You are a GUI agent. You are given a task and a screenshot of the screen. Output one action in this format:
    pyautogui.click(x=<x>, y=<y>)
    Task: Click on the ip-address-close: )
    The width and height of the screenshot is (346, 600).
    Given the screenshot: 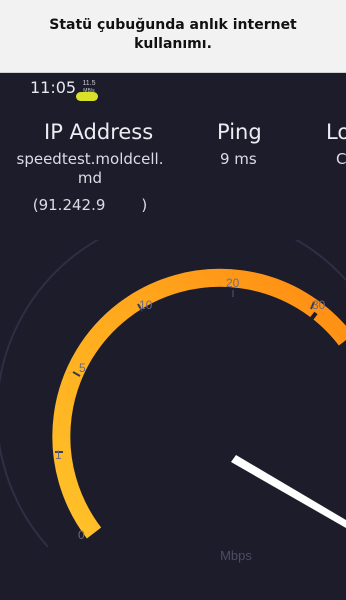 What is the action you would take?
    pyautogui.click(x=144, y=205)
    